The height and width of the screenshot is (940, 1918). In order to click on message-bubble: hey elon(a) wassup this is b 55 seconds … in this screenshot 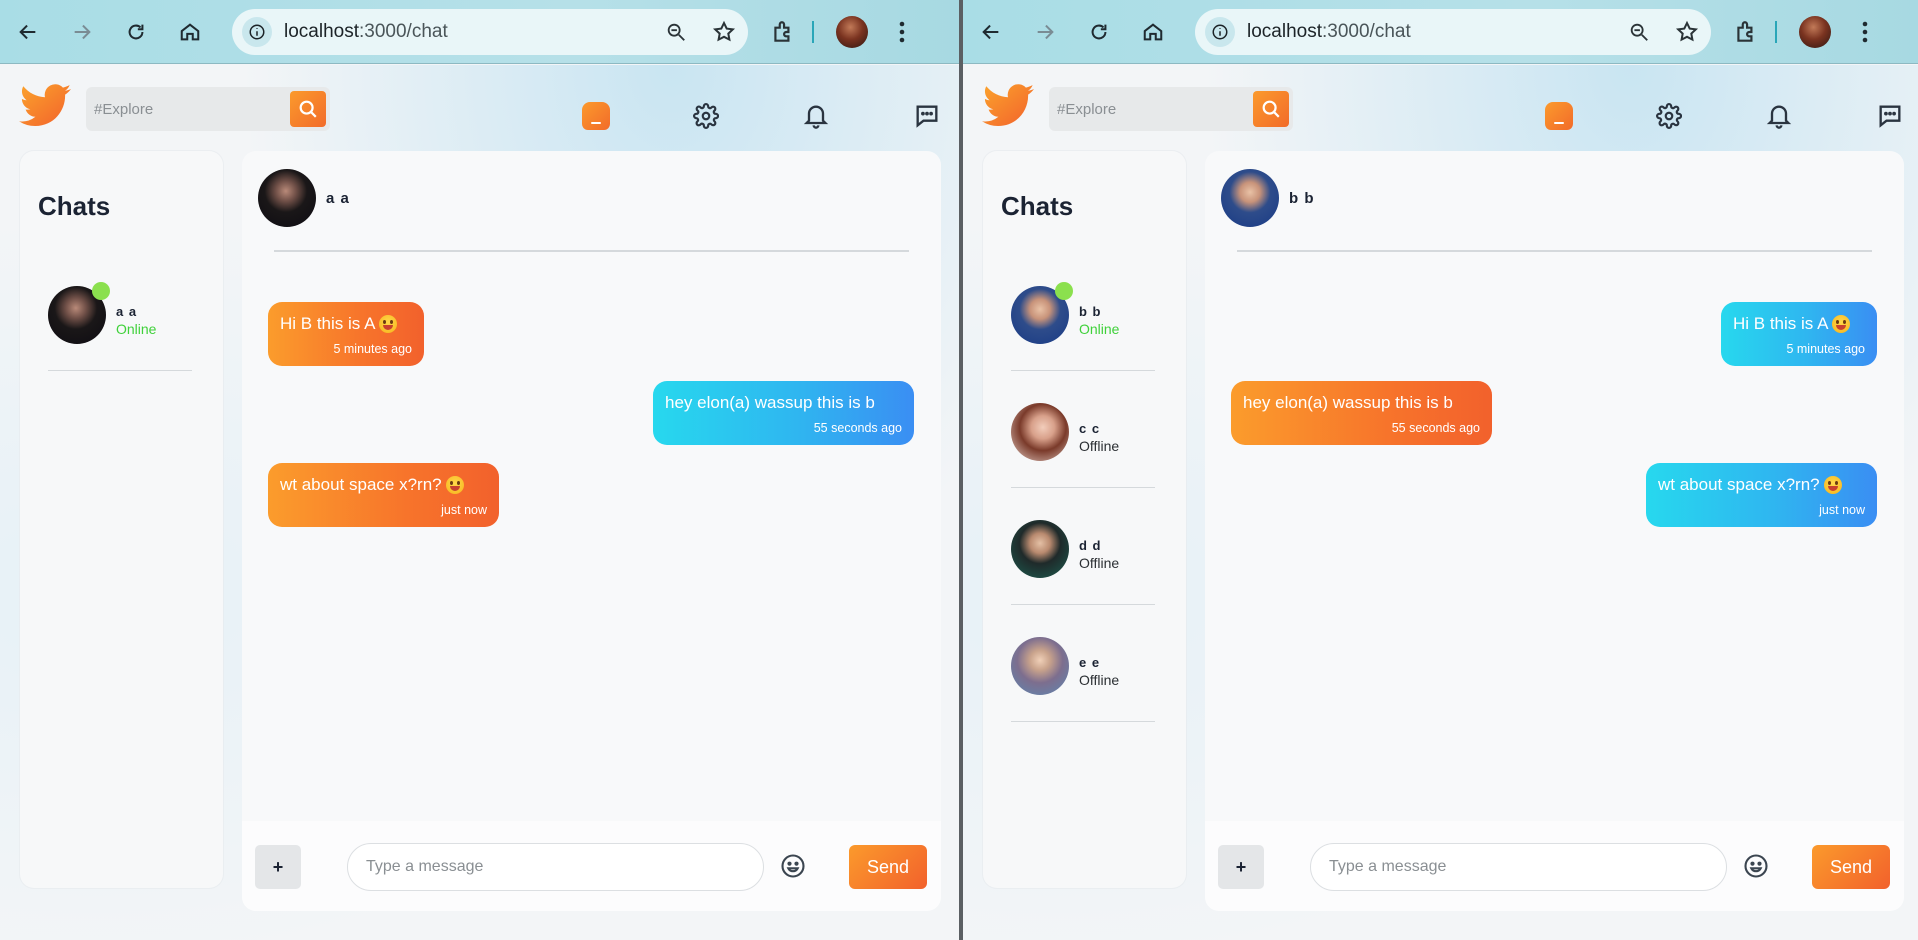, I will do `click(783, 413)`.